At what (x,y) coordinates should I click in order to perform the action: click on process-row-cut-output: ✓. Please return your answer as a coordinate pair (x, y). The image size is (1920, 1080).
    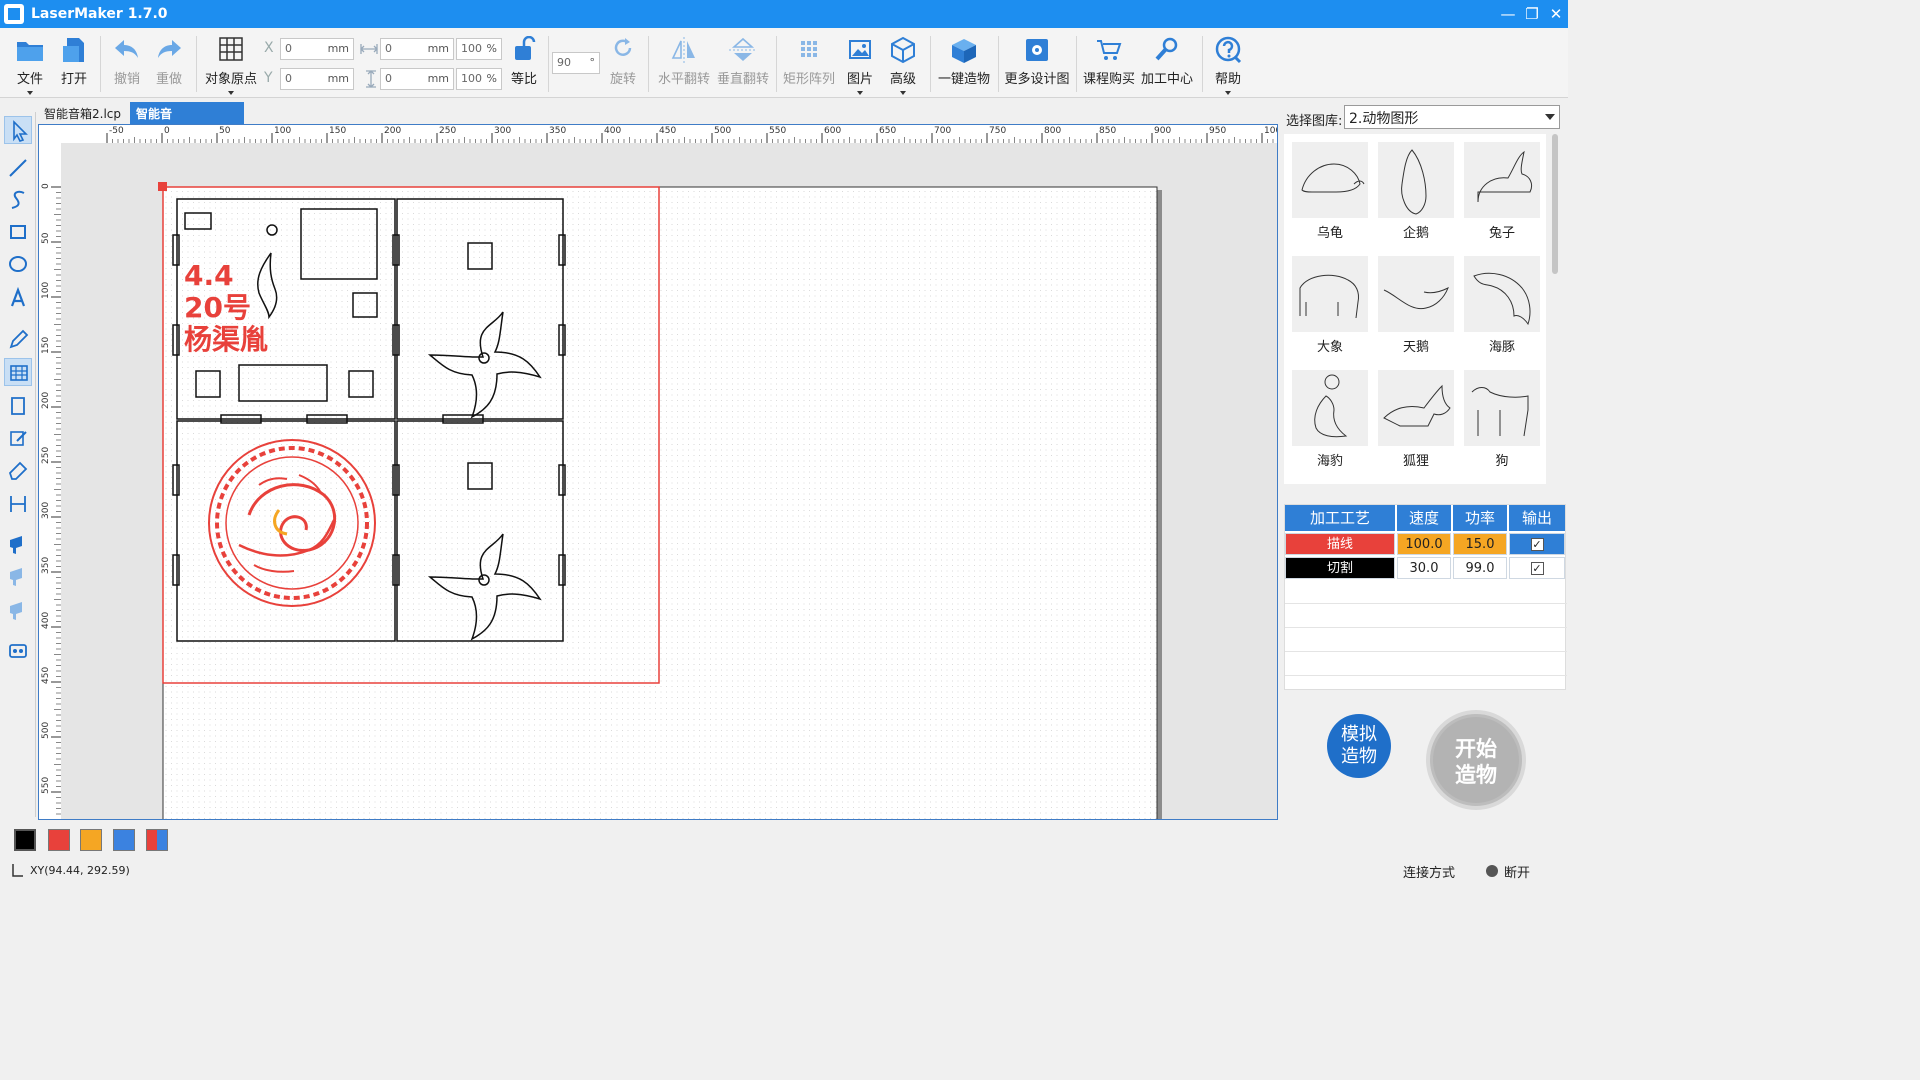
    Looking at the image, I should click on (1537, 568).